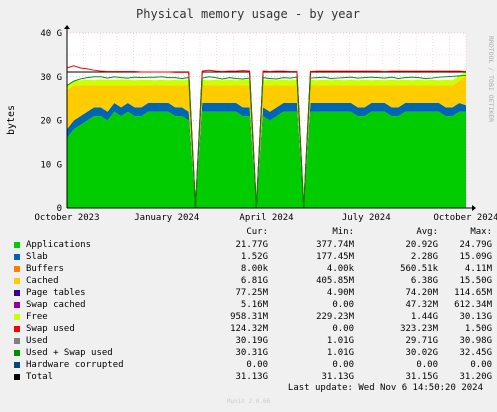 The image size is (497, 412). Describe the element at coordinates (478, 329) in the screenshot. I see `legend-max: 1.50G` at that location.